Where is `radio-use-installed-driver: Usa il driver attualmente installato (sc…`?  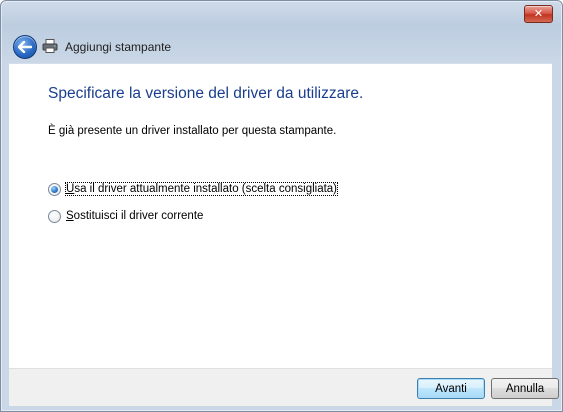 radio-use-installed-driver: Usa il driver attualmente installato (sc… is located at coordinates (193, 189).